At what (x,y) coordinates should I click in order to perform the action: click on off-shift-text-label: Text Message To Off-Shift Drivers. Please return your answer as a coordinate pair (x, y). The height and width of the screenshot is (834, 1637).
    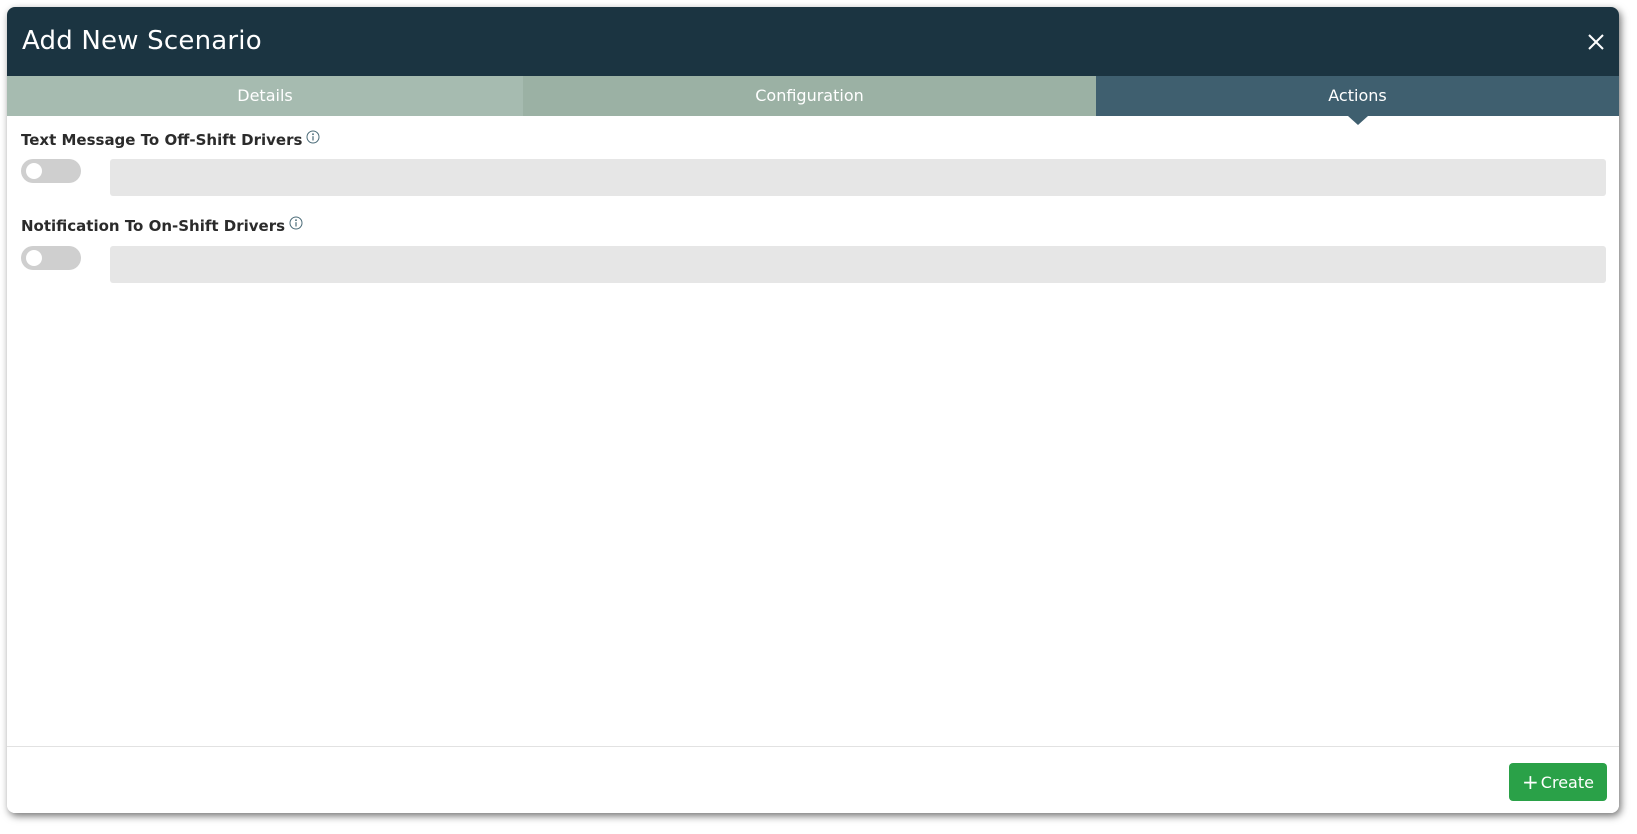
    Looking at the image, I should click on (170, 140).